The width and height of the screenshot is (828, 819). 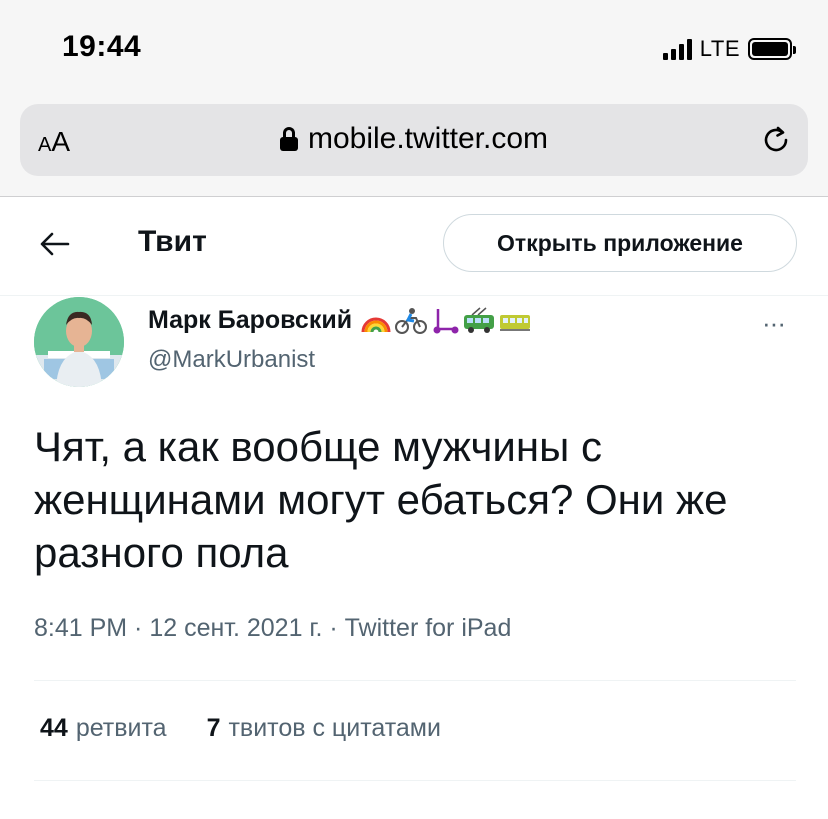 What do you see at coordinates (479, 319) in the screenshot?
I see `trolleybus-icon` at bounding box center [479, 319].